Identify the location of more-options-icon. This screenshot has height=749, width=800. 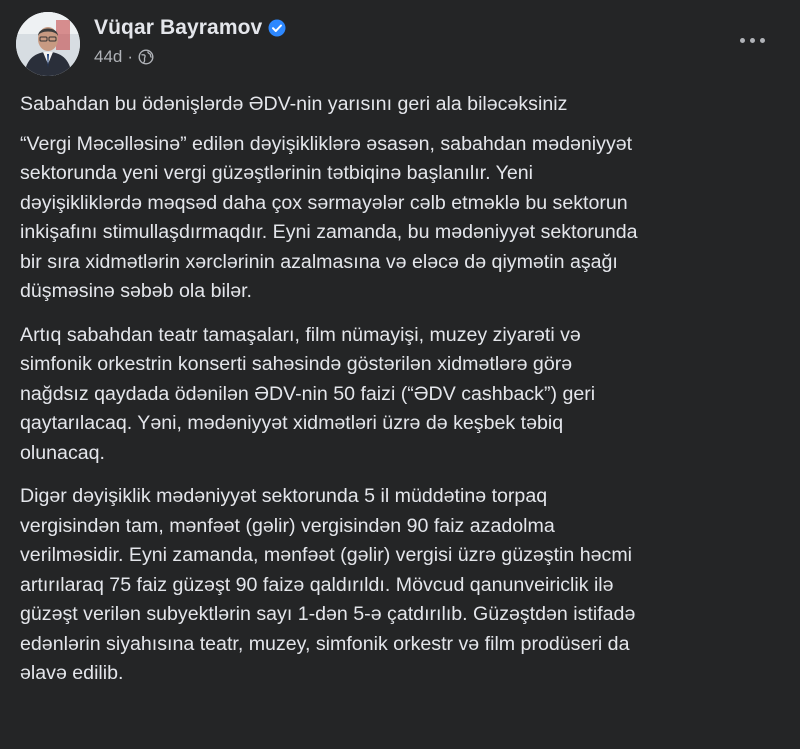
(752, 40).